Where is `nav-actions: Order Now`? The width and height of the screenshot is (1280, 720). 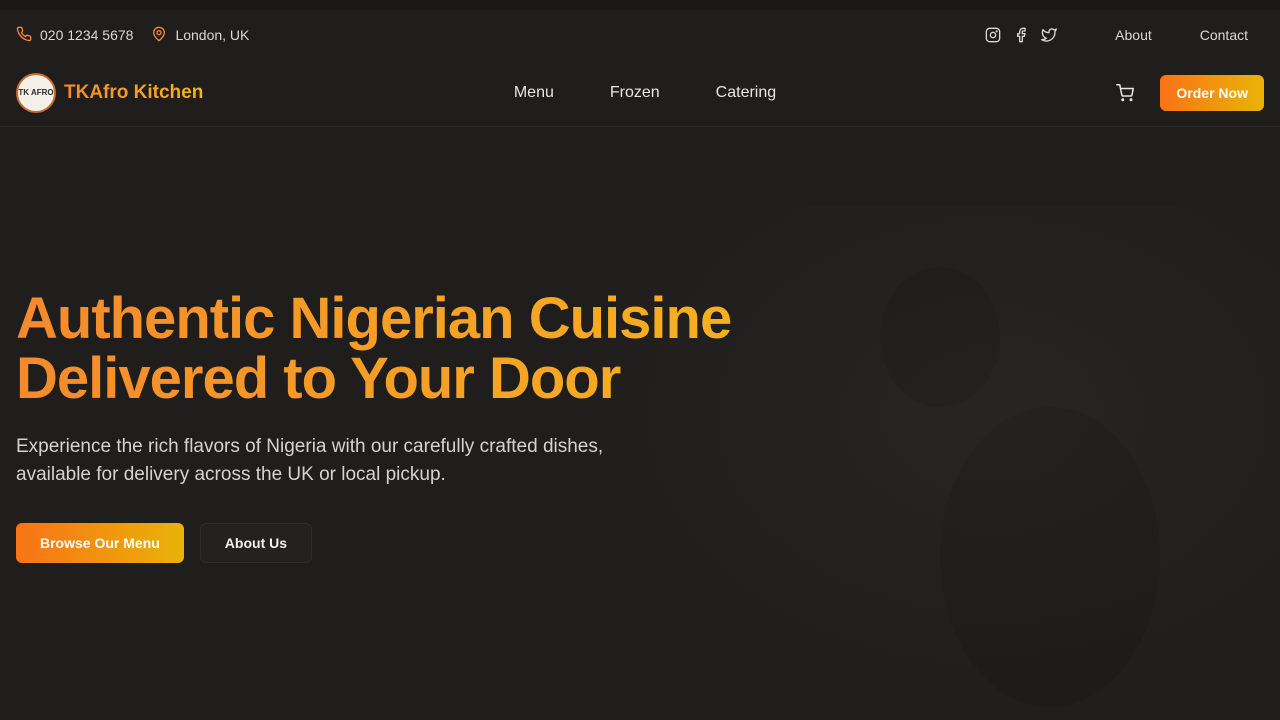
nav-actions: Order Now is located at coordinates (1114, 93).